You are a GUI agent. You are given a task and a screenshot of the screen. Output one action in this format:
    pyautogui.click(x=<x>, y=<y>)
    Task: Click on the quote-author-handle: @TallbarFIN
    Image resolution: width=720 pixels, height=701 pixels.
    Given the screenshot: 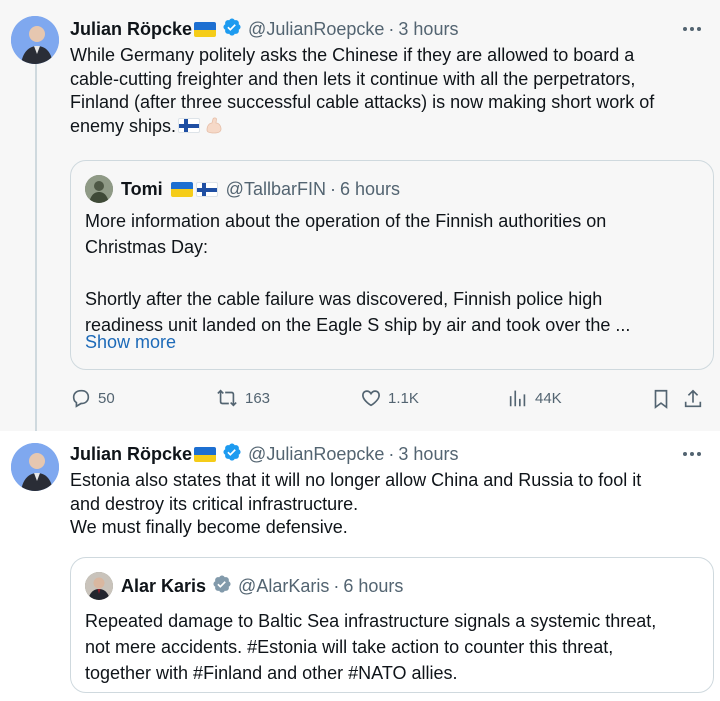 What is the action you would take?
    pyautogui.click(x=275, y=188)
    